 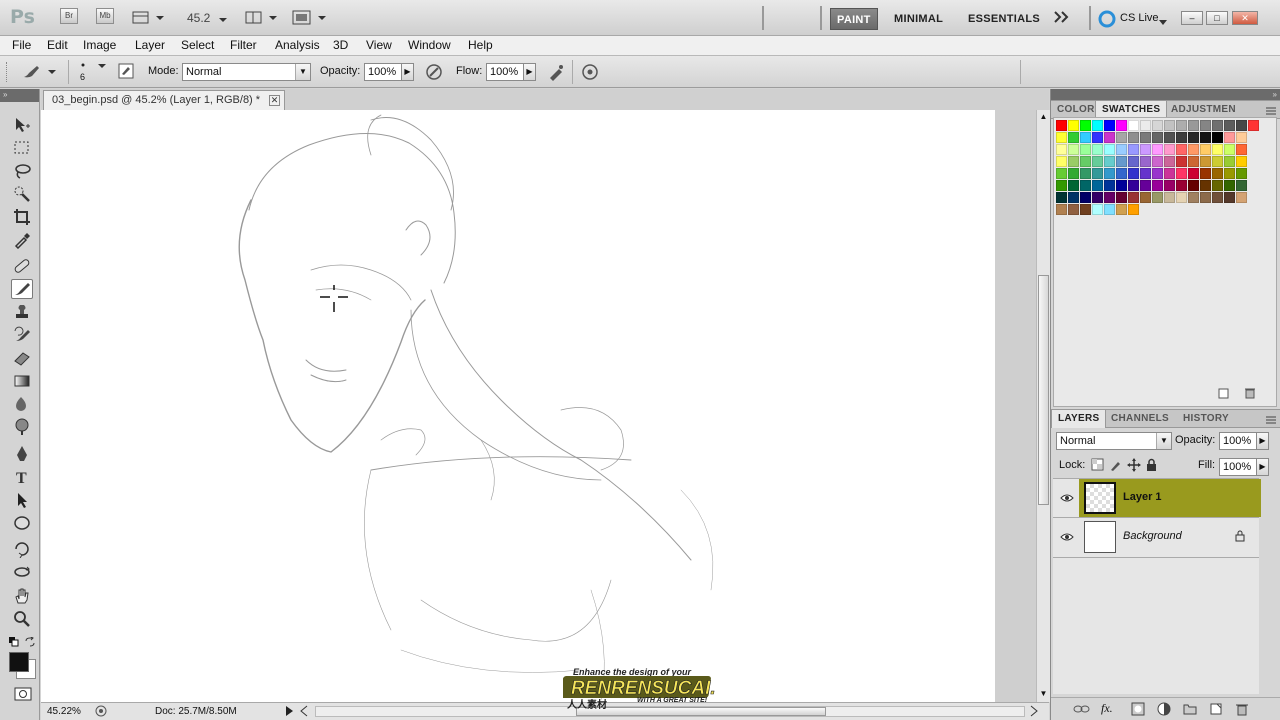 I want to click on tab-layers: LAYERS, so click(x=1079, y=419).